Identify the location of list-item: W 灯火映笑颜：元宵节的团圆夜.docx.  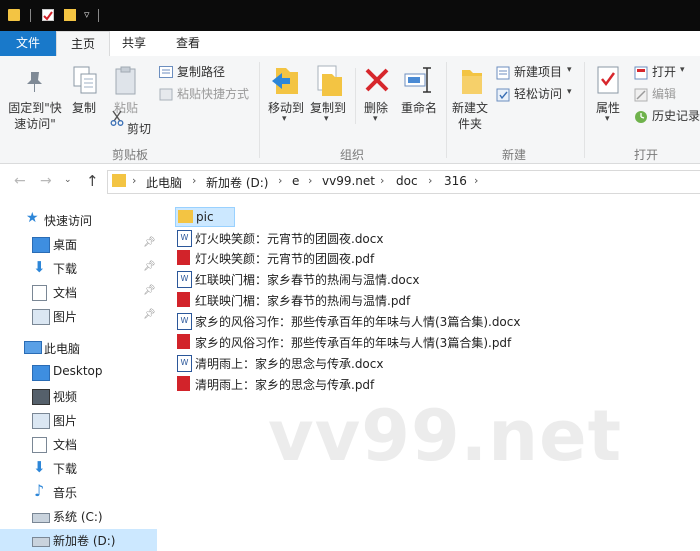
(355, 238).